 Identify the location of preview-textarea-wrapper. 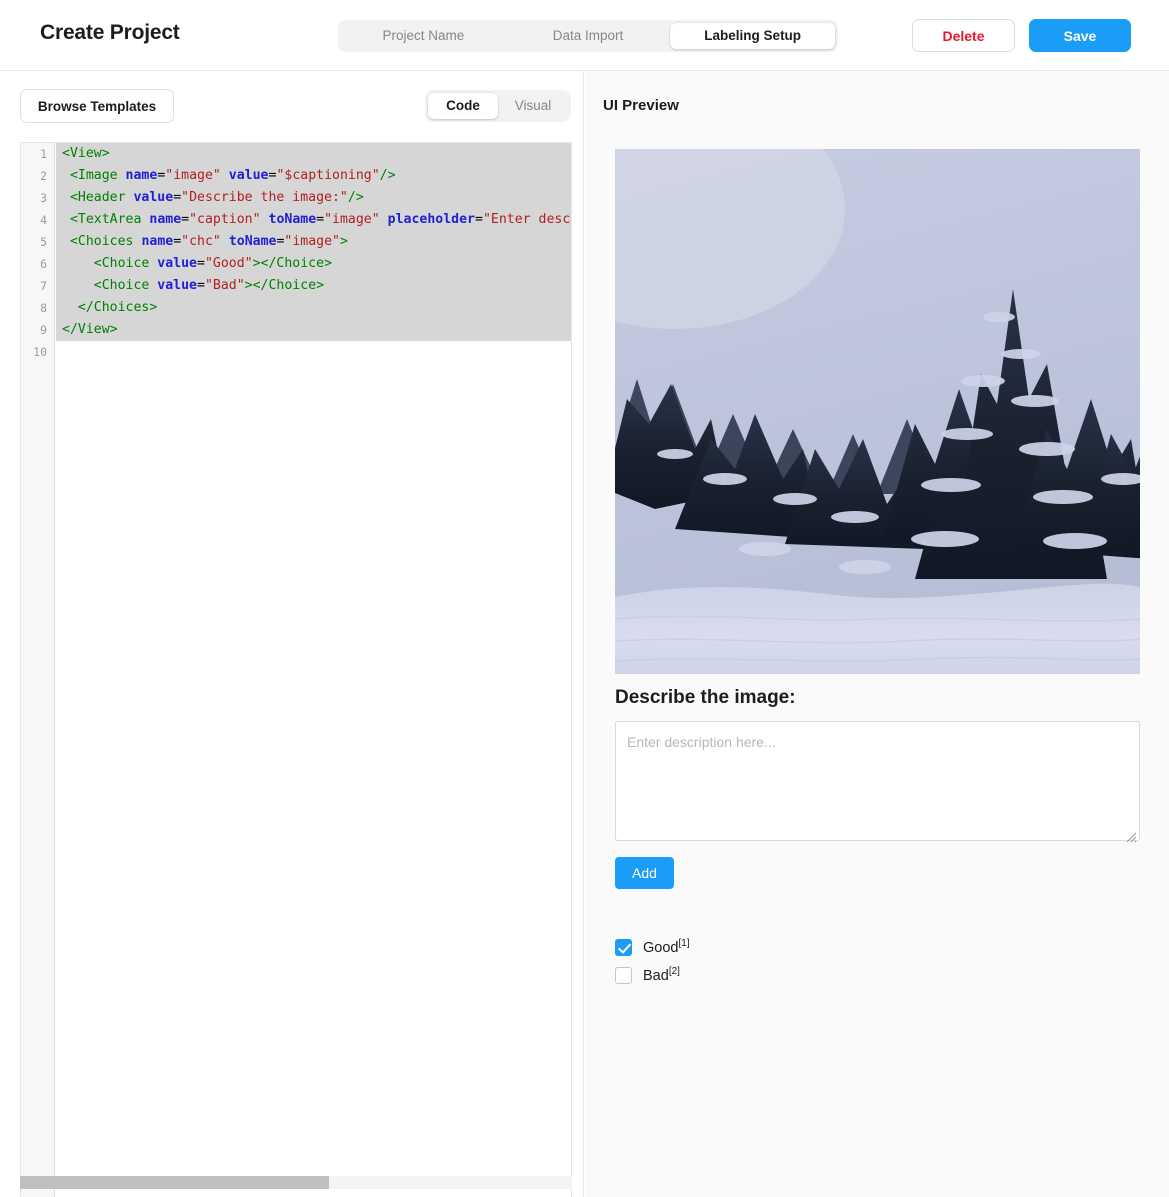
(877, 777).